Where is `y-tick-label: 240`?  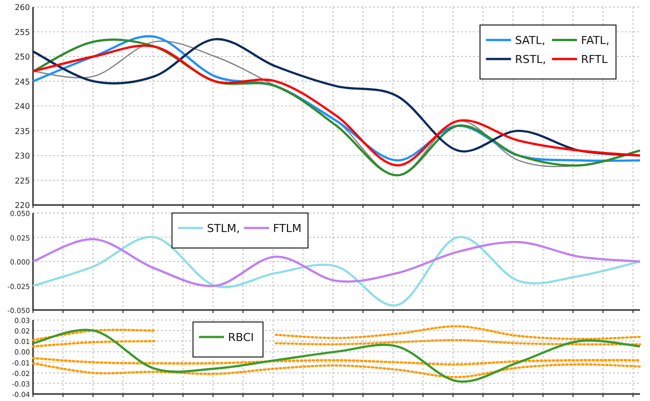
y-tick-label: 240 is located at coordinates (22, 106).